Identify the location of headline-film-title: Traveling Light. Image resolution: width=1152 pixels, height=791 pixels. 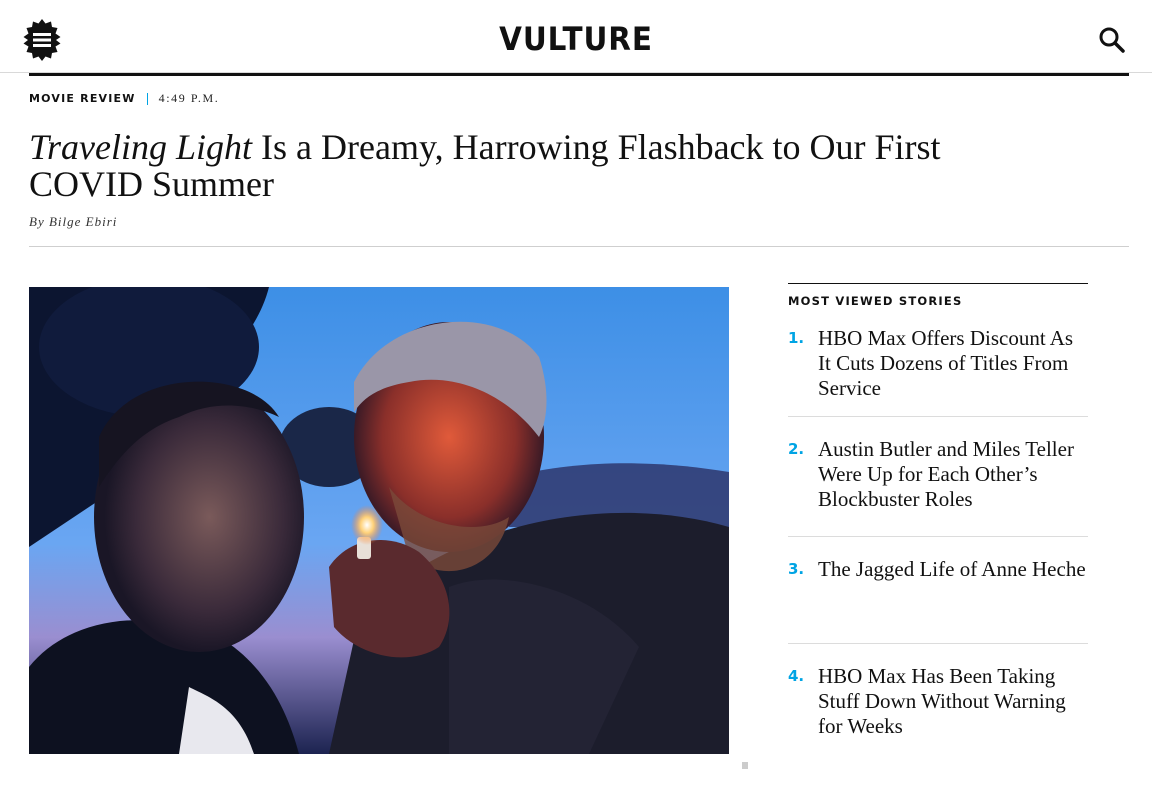
(141, 147).